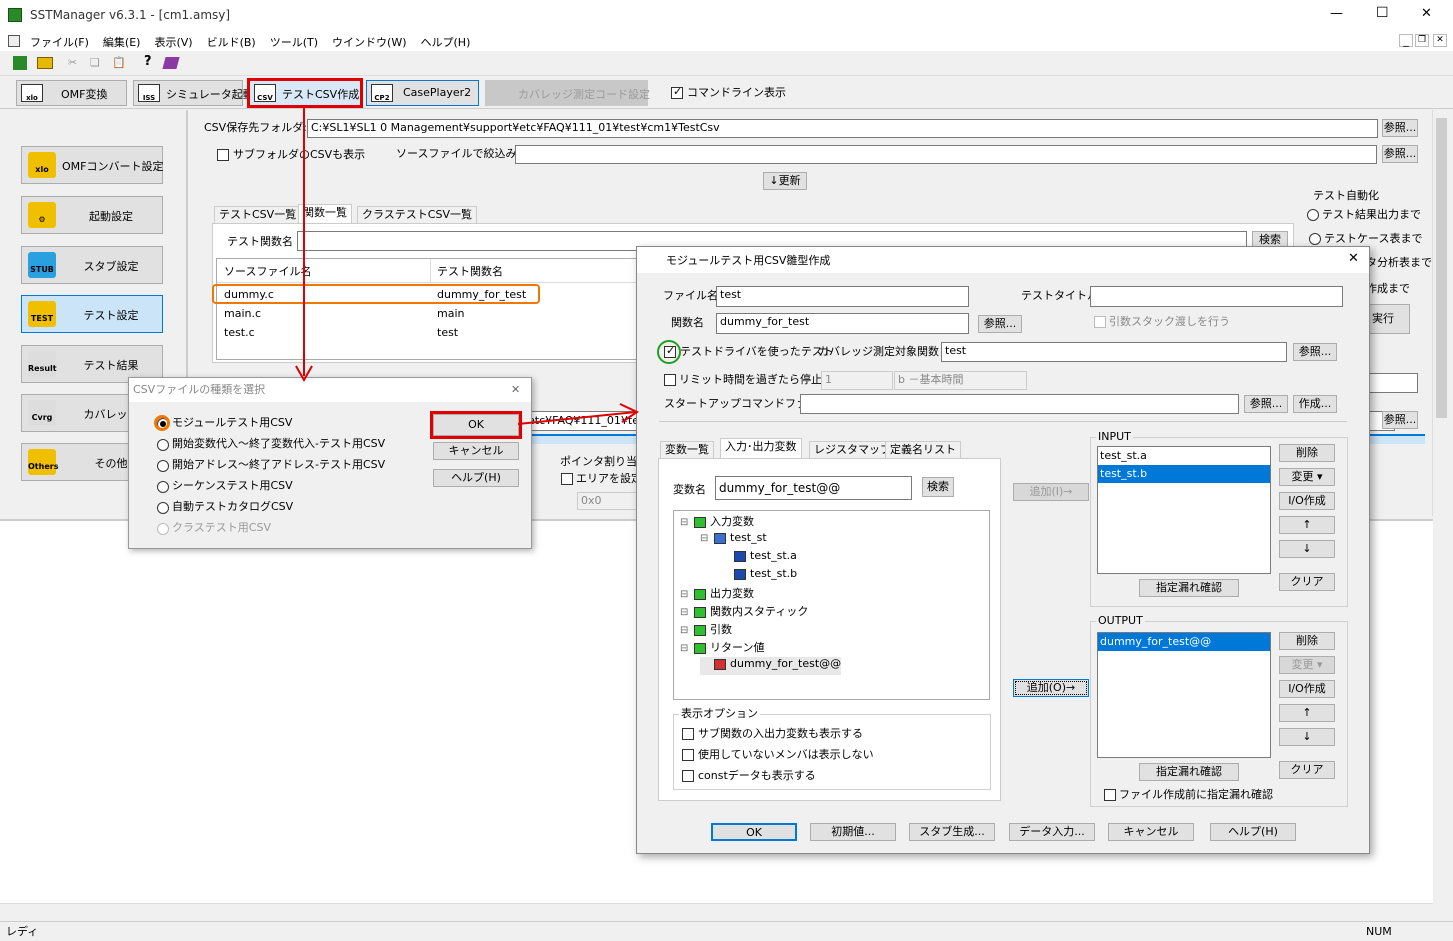 Image resolution: width=1453 pixels, height=941 pixels. I want to click on sidebar-item-3: TEST テスト設定, so click(92, 314).